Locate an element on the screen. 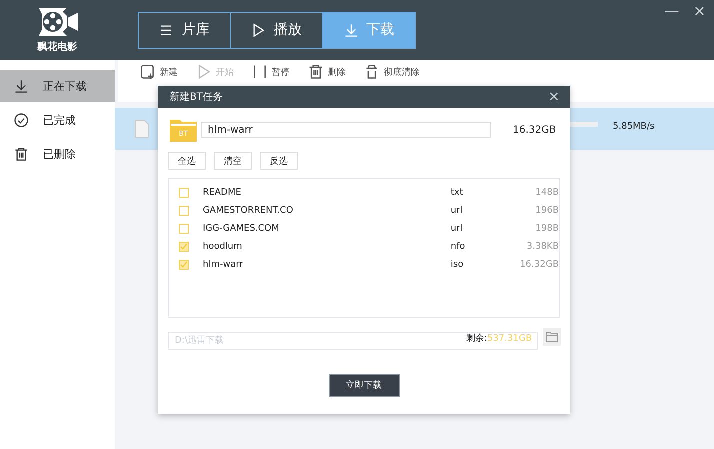  sidebar-item: 已完成 is located at coordinates (57, 120).